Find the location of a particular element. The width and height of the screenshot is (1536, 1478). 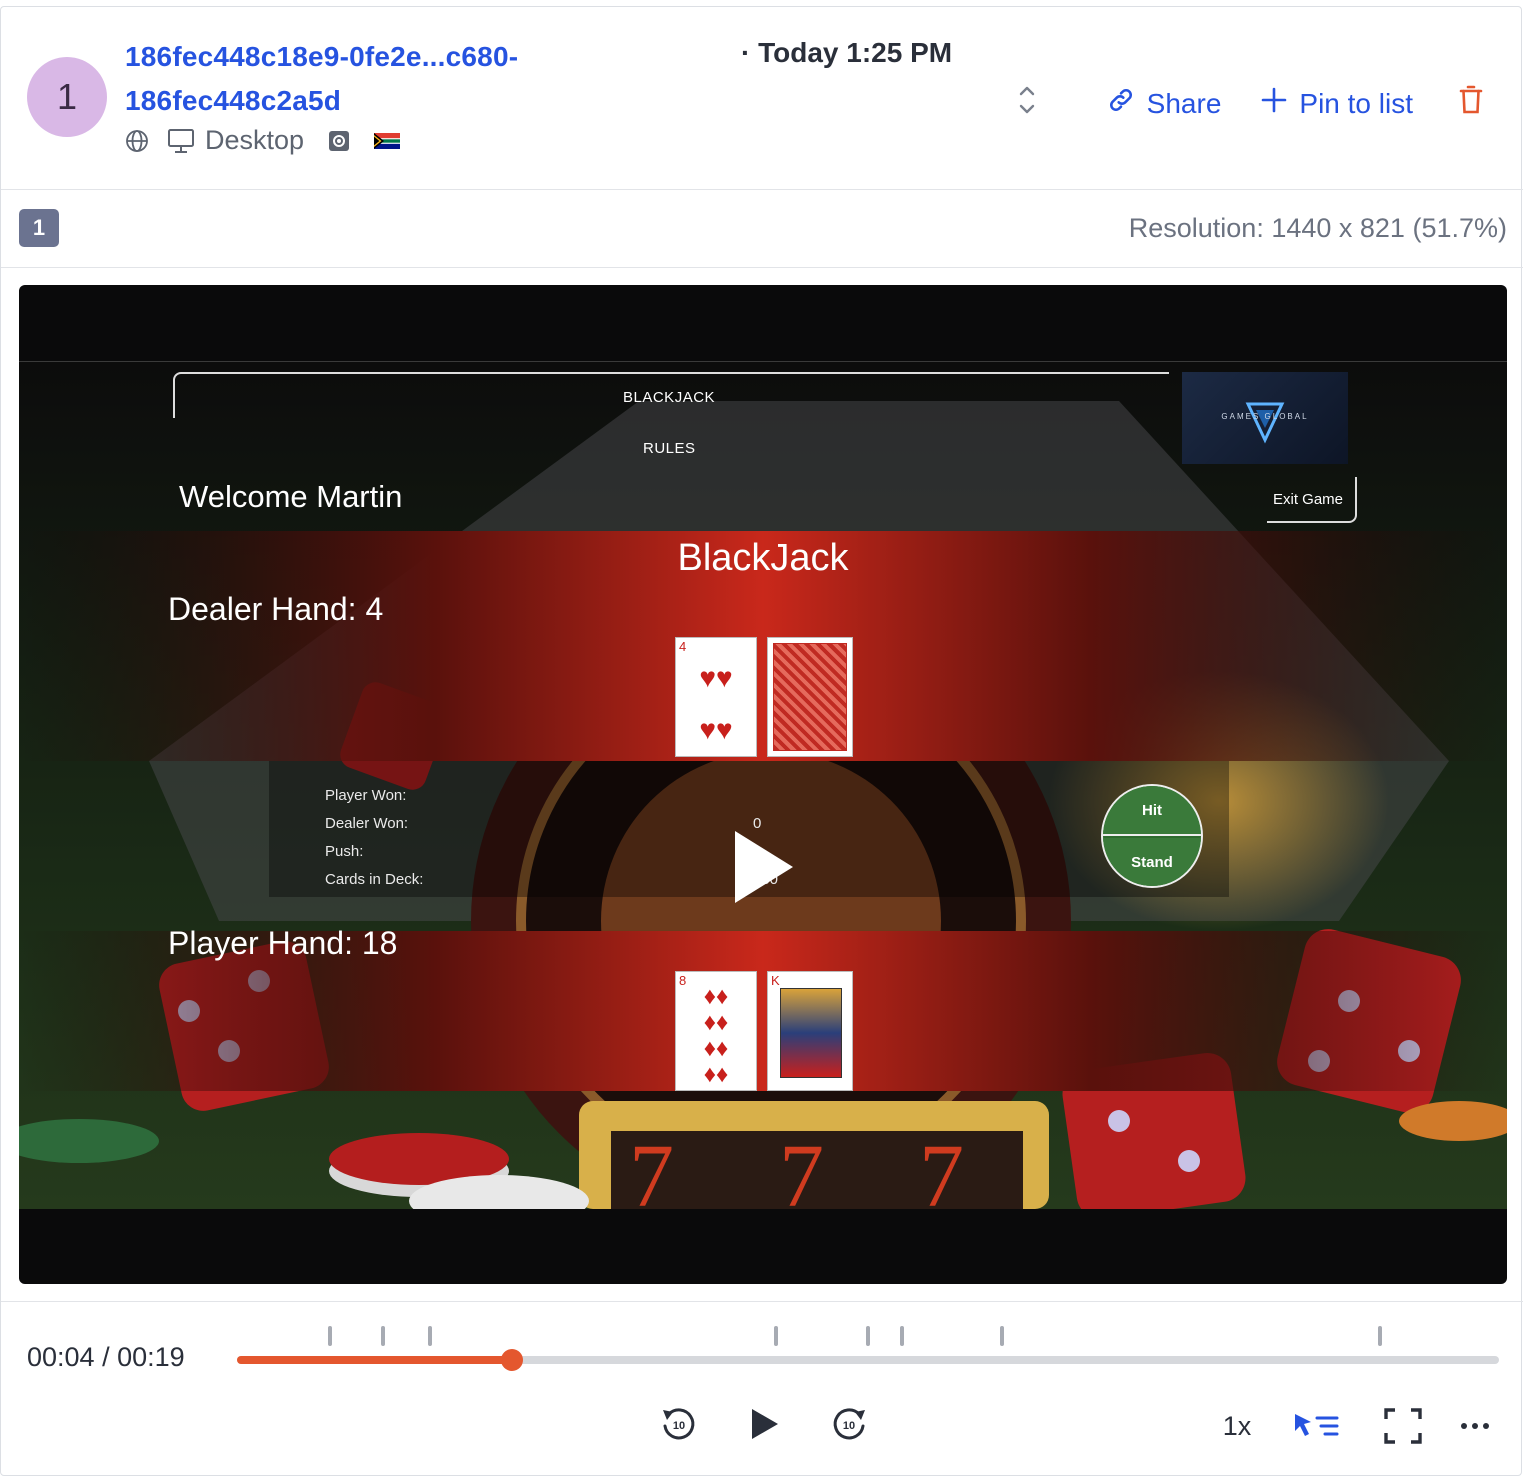

expand-toggle-button is located at coordinates (1027, 103).